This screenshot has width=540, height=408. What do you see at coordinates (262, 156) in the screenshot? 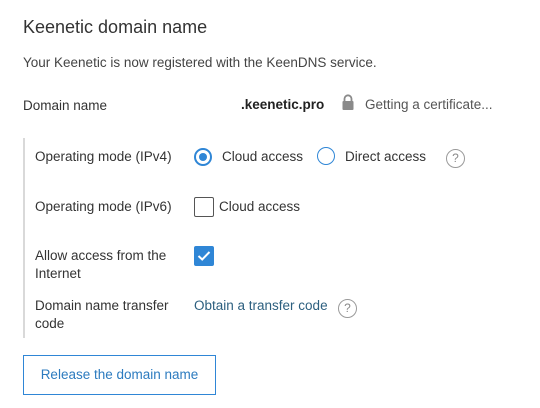
I see `radio-cloud-access-label: Cloud access` at bounding box center [262, 156].